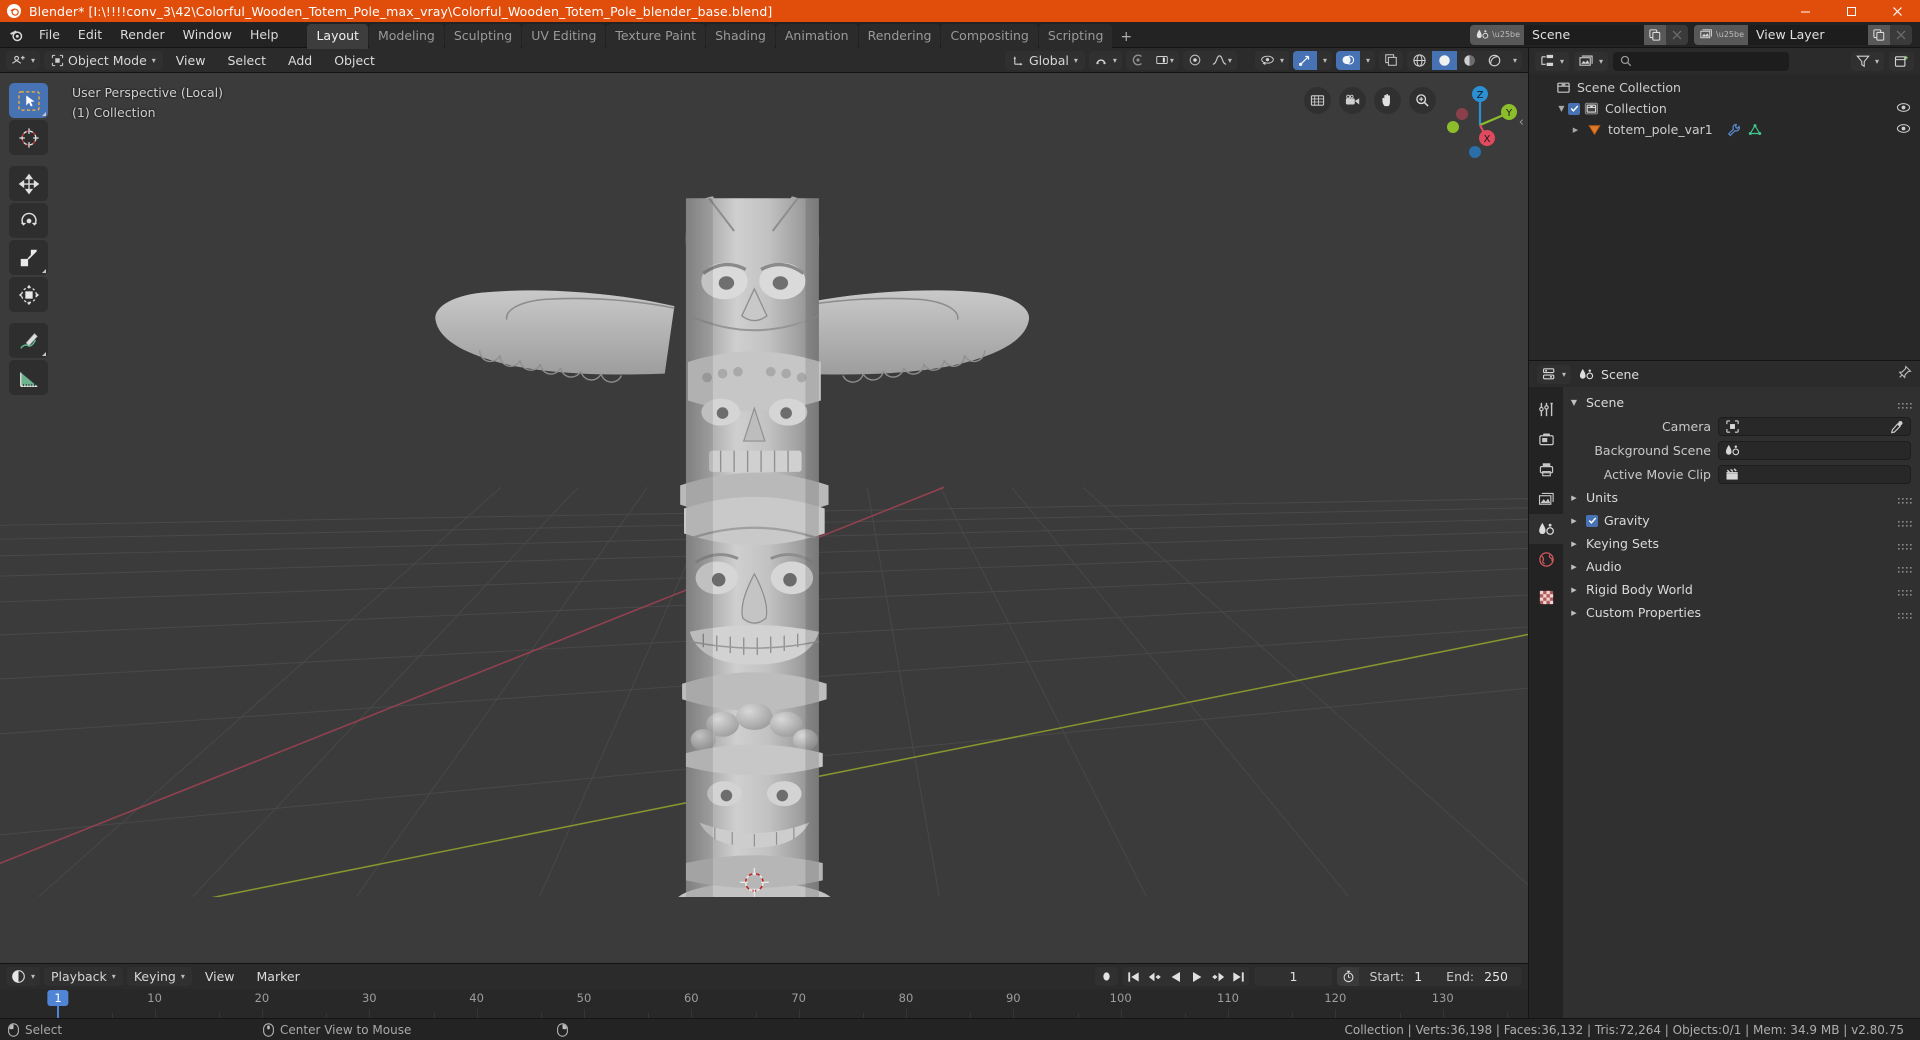 Image resolution: width=1920 pixels, height=1040 pixels. Describe the element at coordinates (220, 976) in the screenshot. I see `timeline-menu-view: View` at that location.